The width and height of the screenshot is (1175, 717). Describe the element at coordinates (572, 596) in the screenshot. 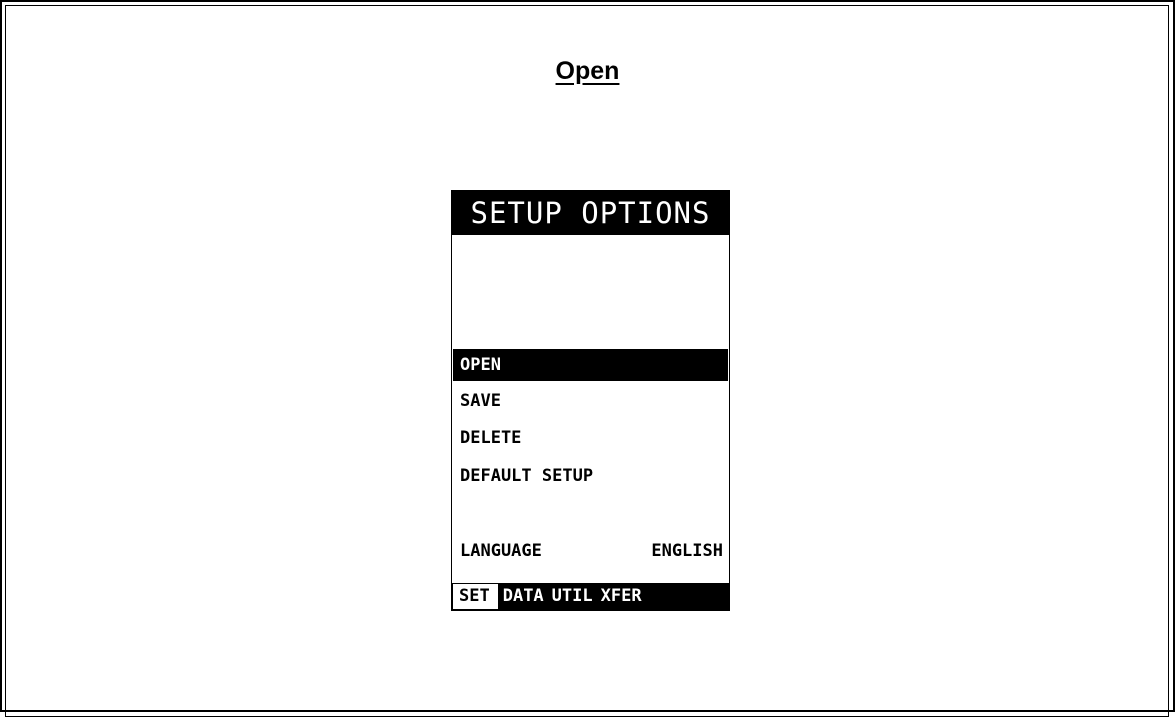

I see `tab-util: UTIL` at that location.